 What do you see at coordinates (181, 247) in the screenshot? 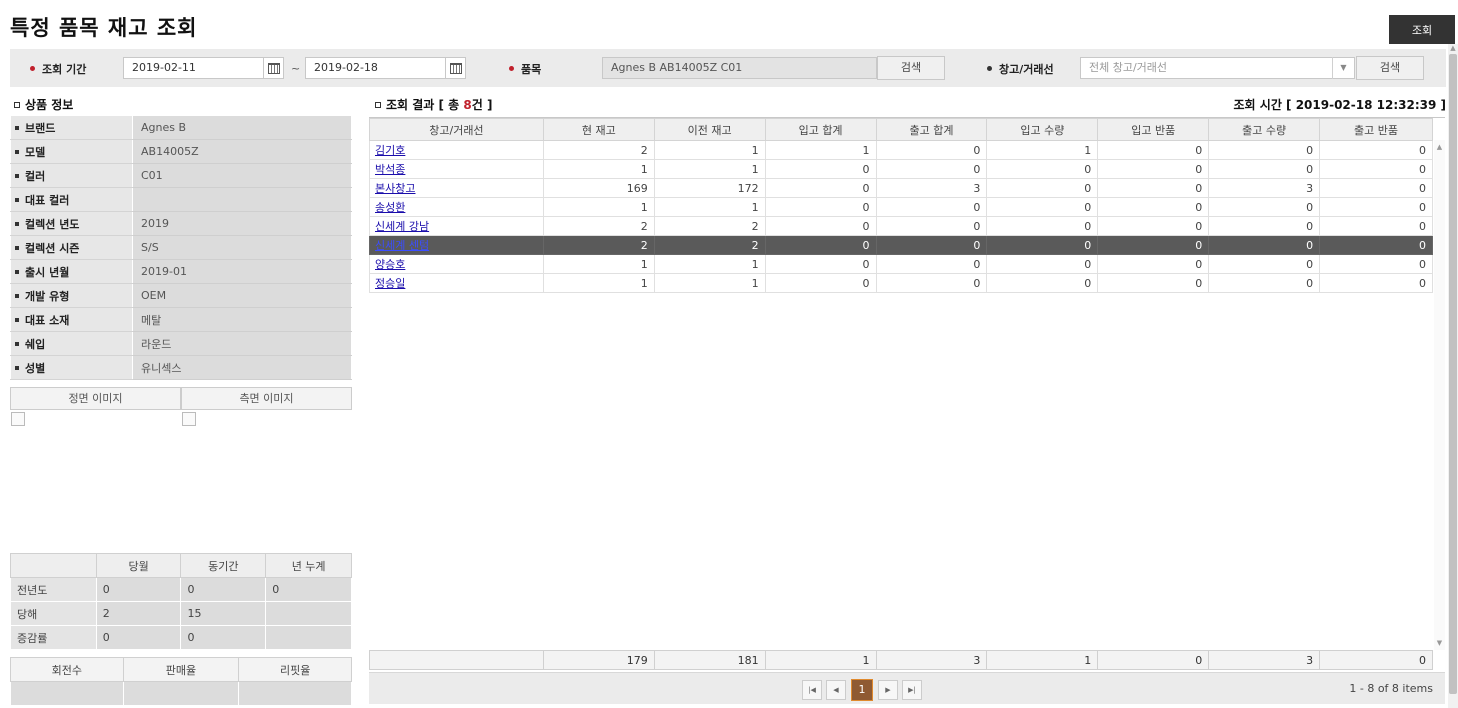
I see `product-info-row: 컬렉션 시즌 S/S` at bounding box center [181, 247].